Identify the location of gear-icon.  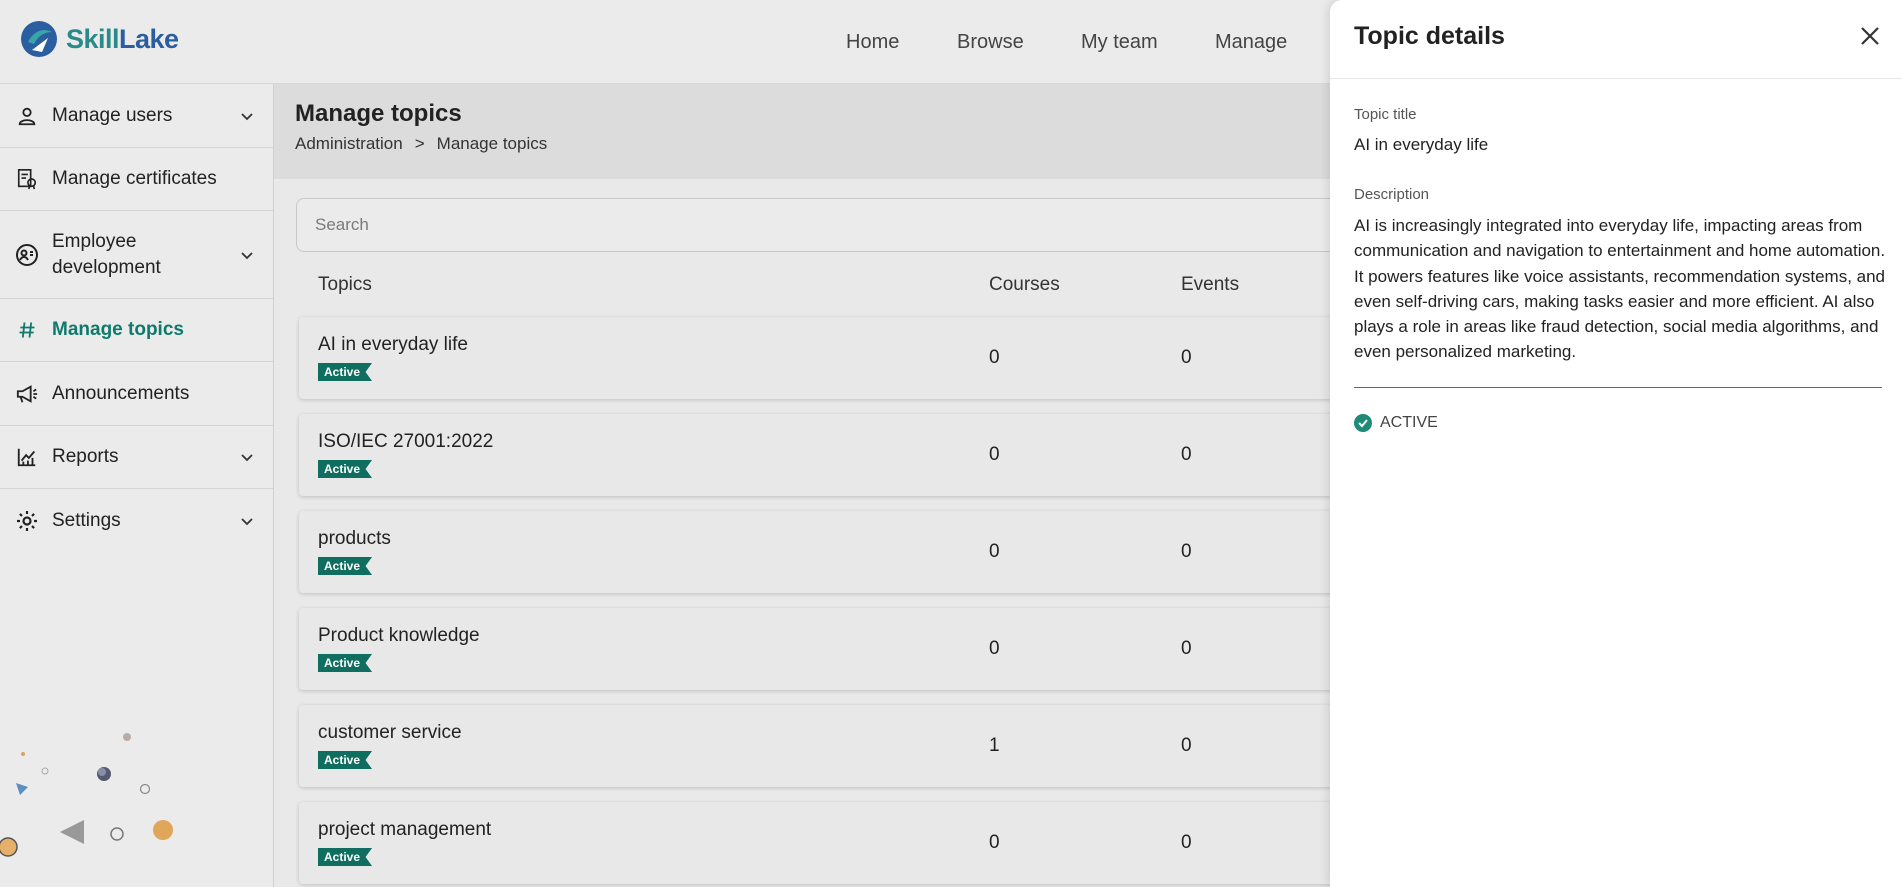
(27, 521).